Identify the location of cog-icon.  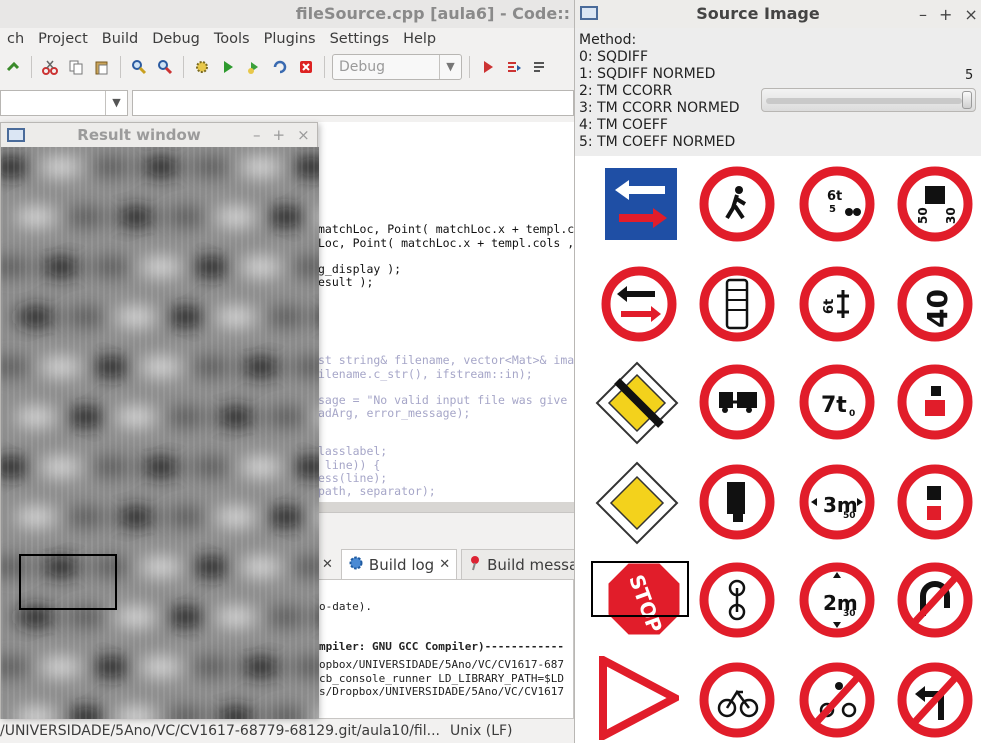
(356, 565).